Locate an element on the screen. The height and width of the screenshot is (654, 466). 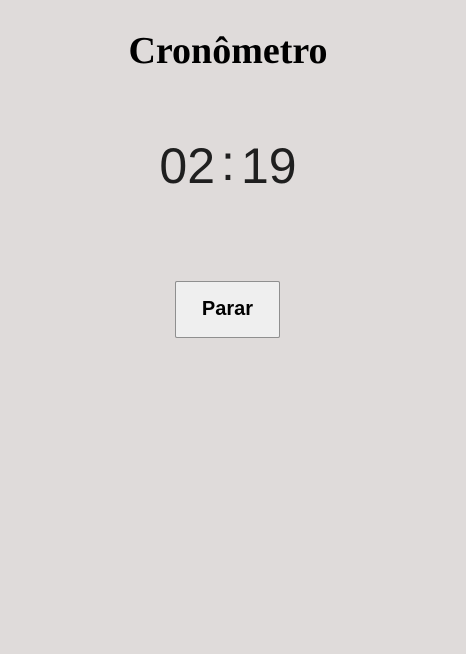
stop-button: Parar is located at coordinates (227, 309).